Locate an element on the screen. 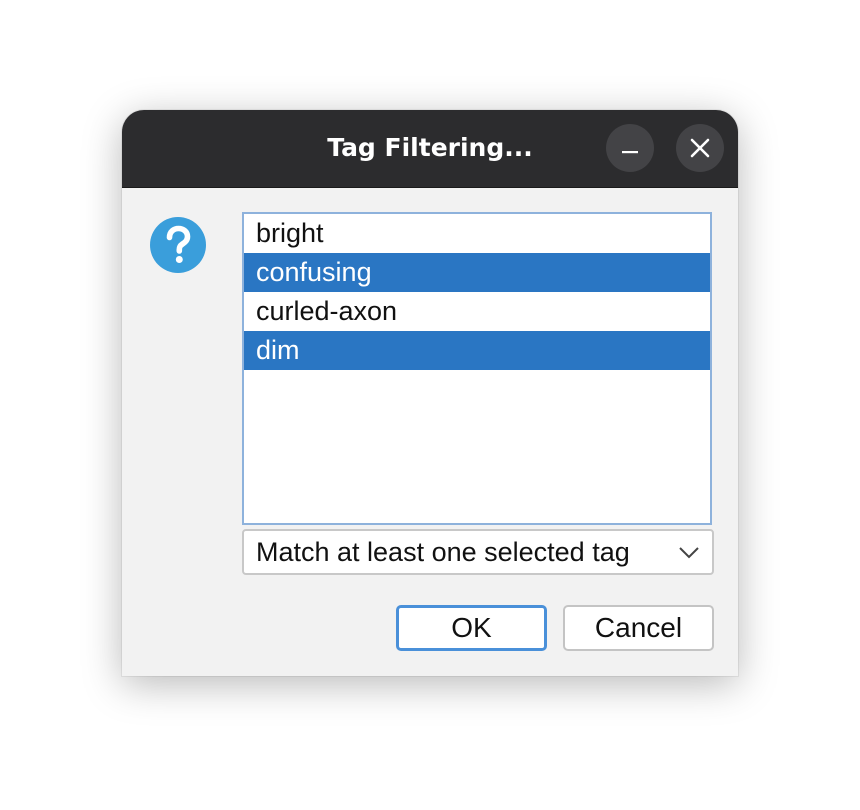 This screenshot has width=860, height=810. minimize-button is located at coordinates (630, 148).